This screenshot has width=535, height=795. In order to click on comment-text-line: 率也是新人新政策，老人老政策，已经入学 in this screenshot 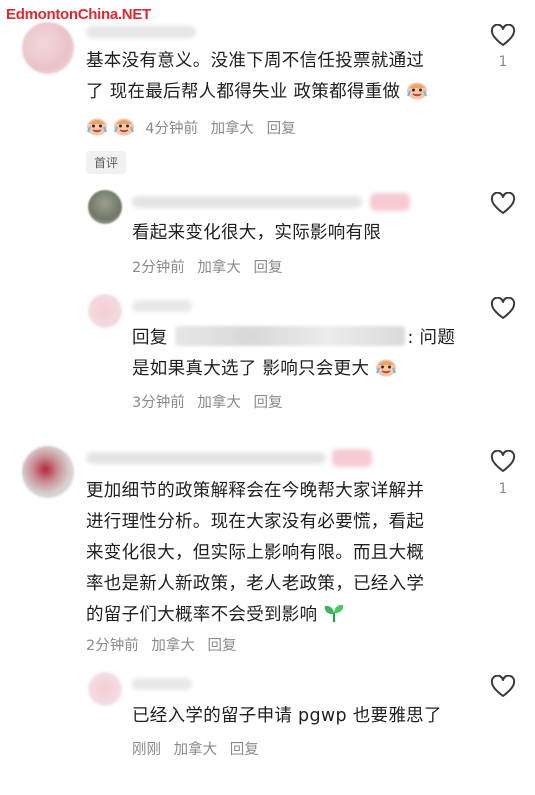, I will do `click(255, 584)`.